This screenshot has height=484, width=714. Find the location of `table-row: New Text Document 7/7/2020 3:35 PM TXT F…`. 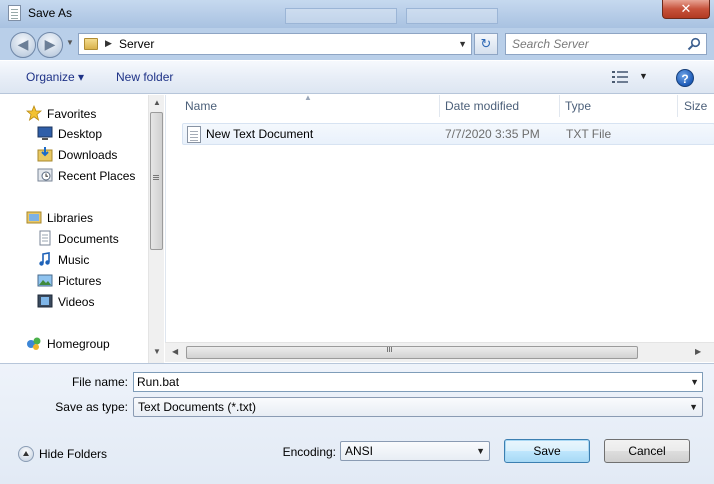

table-row: New Text Document 7/7/2020 3:35 PM TXT F… is located at coordinates (448, 134).